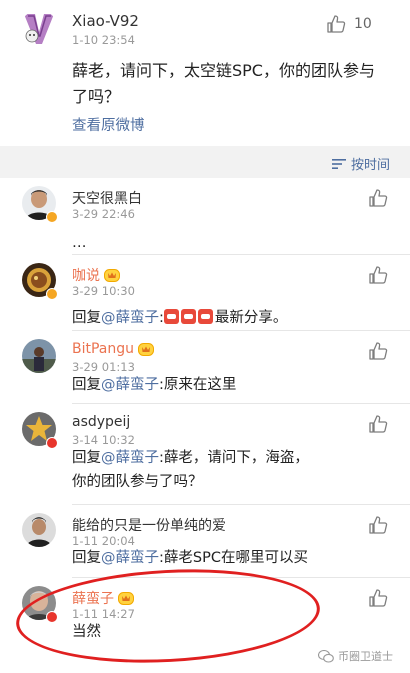  I want to click on reply-text: :薛老SPC在哪里可以买, so click(233, 558).